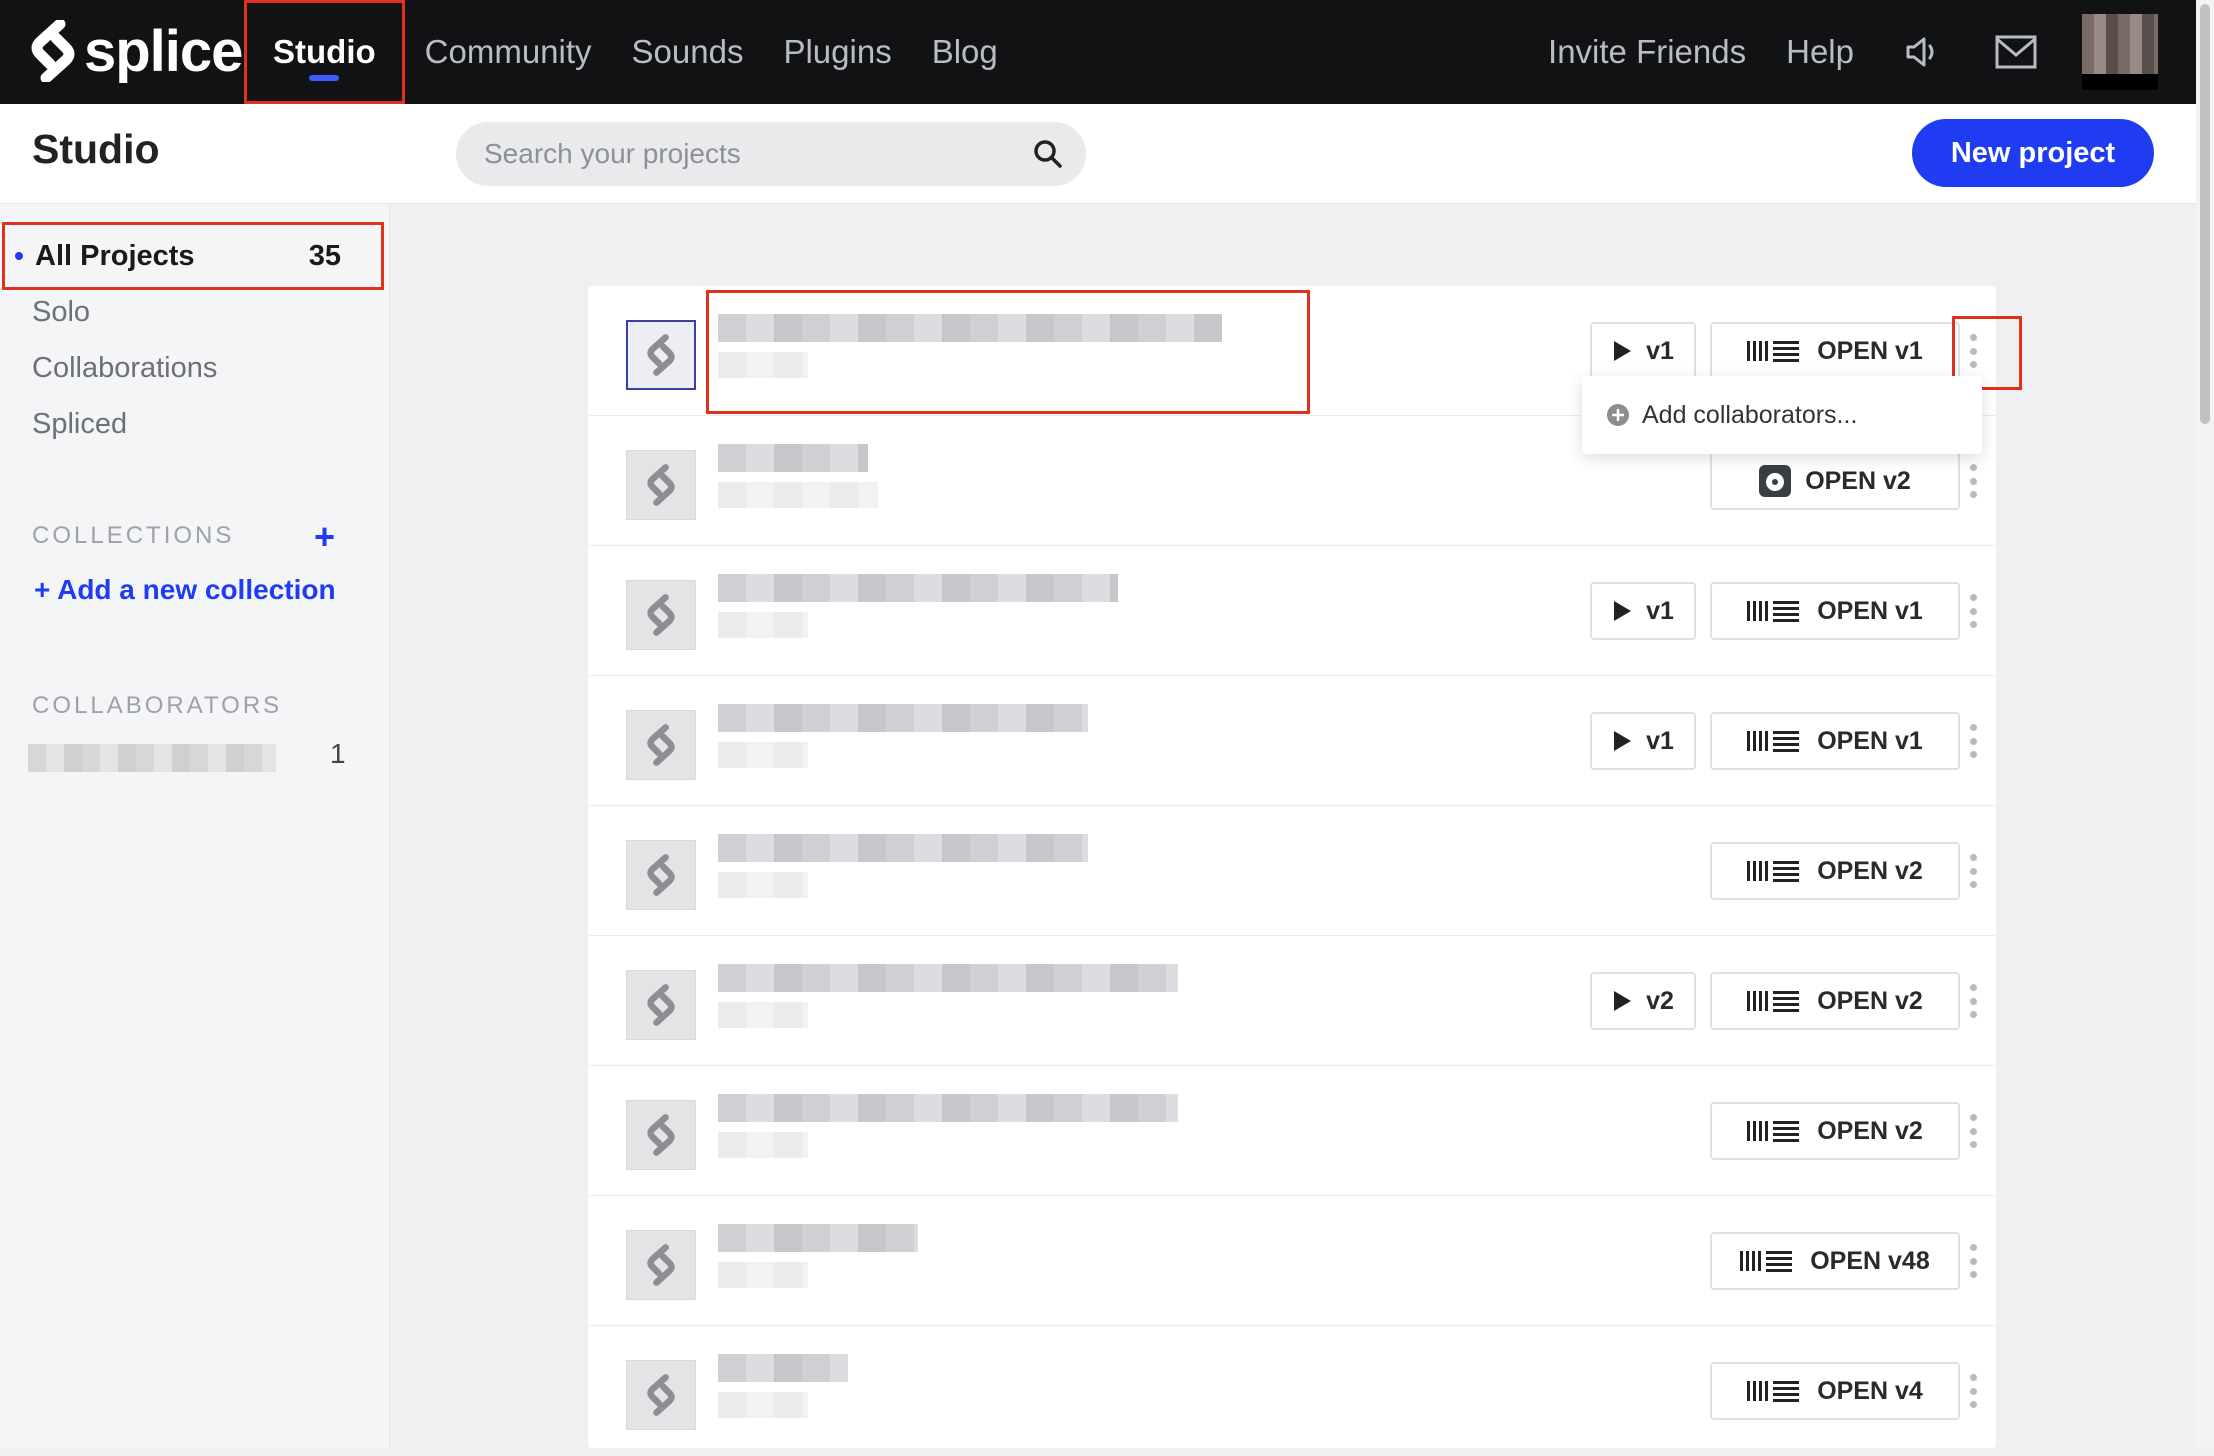 The width and height of the screenshot is (2214, 1456). What do you see at coordinates (508, 52) in the screenshot?
I see `nav-community: Community` at bounding box center [508, 52].